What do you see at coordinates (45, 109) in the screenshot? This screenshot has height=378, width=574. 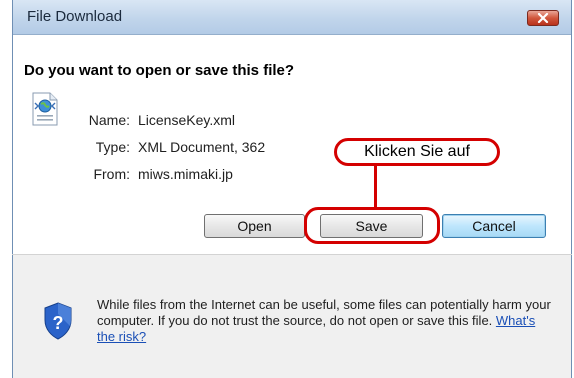 I see `xml-file-icon` at bounding box center [45, 109].